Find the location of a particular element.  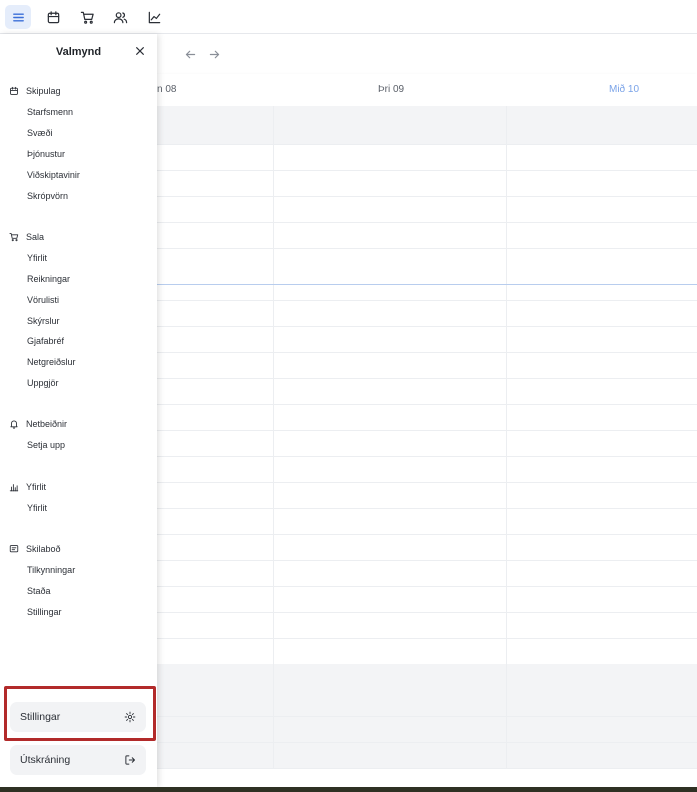

sidebar-item-gjafabref: Gjafabréf is located at coordinates (45, 341).